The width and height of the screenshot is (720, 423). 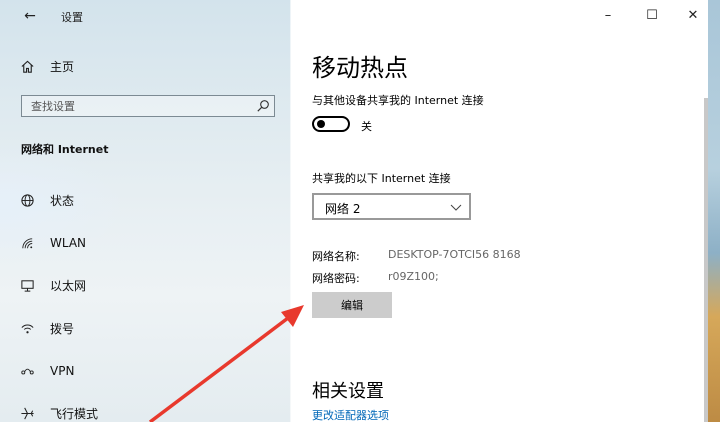 What do you see at coordinates (145, 328) in the screenshot?
I see `sidebar-item-dialup: 拨号` at bounding box center [145, 328].